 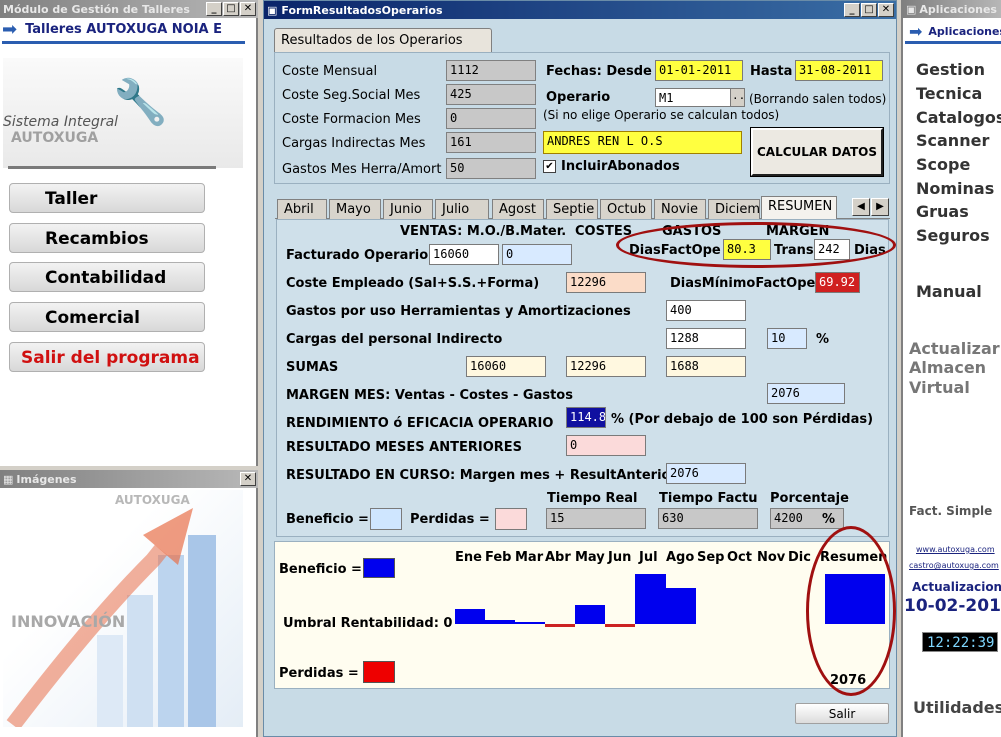 I want to click on suma-costes-field: 12296, so click(x=606, y=366).